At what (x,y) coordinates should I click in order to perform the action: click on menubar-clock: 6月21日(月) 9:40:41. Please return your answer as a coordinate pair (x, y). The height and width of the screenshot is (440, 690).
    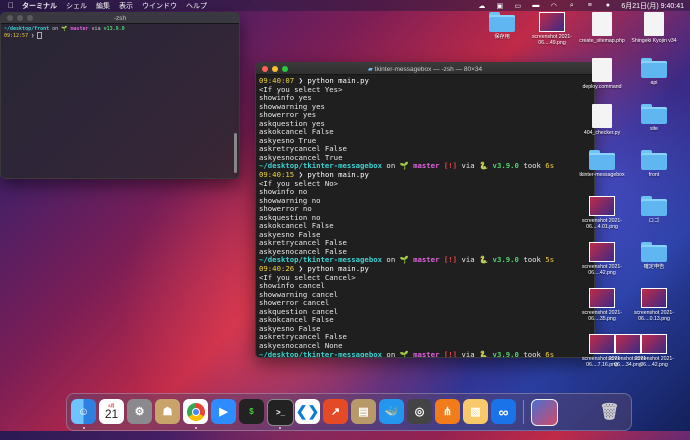
    Looking at the image, I should click on (652, 6).